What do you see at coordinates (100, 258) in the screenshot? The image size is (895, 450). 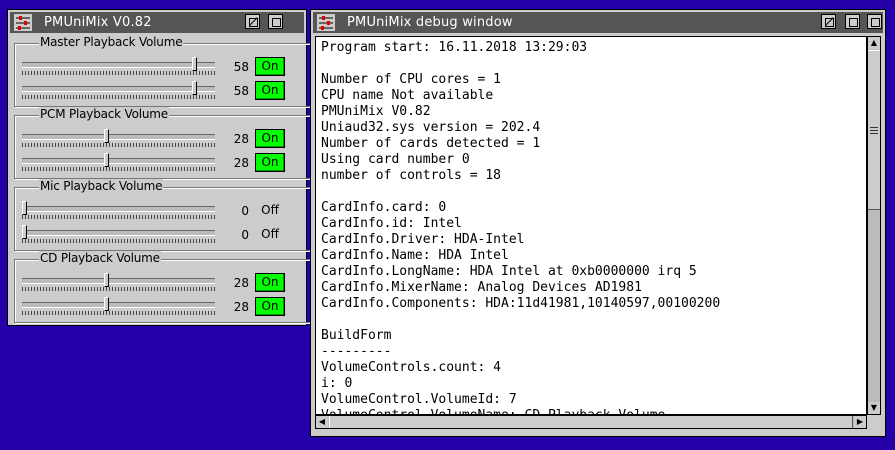 I see `volume-group-label: CD Playback Volume` at bounding box center [100, 258].